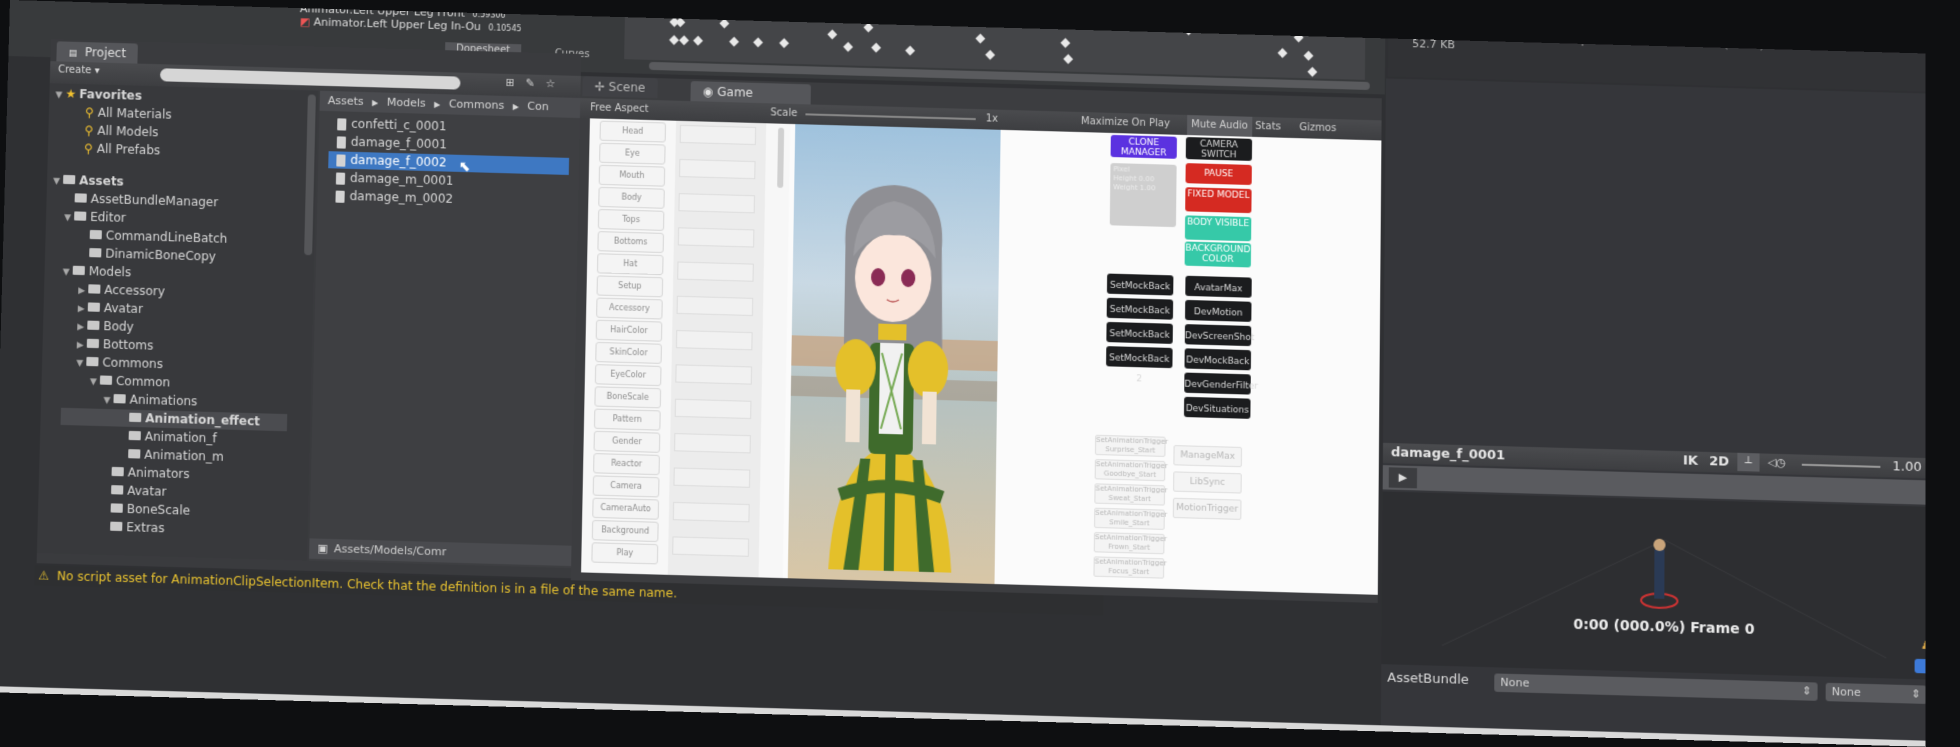 The width and height of the screenshot is (1960, 747). I want to click on animation-trigger-button: SetAnimationTrigger Smile_Start, so click(1129, 519).